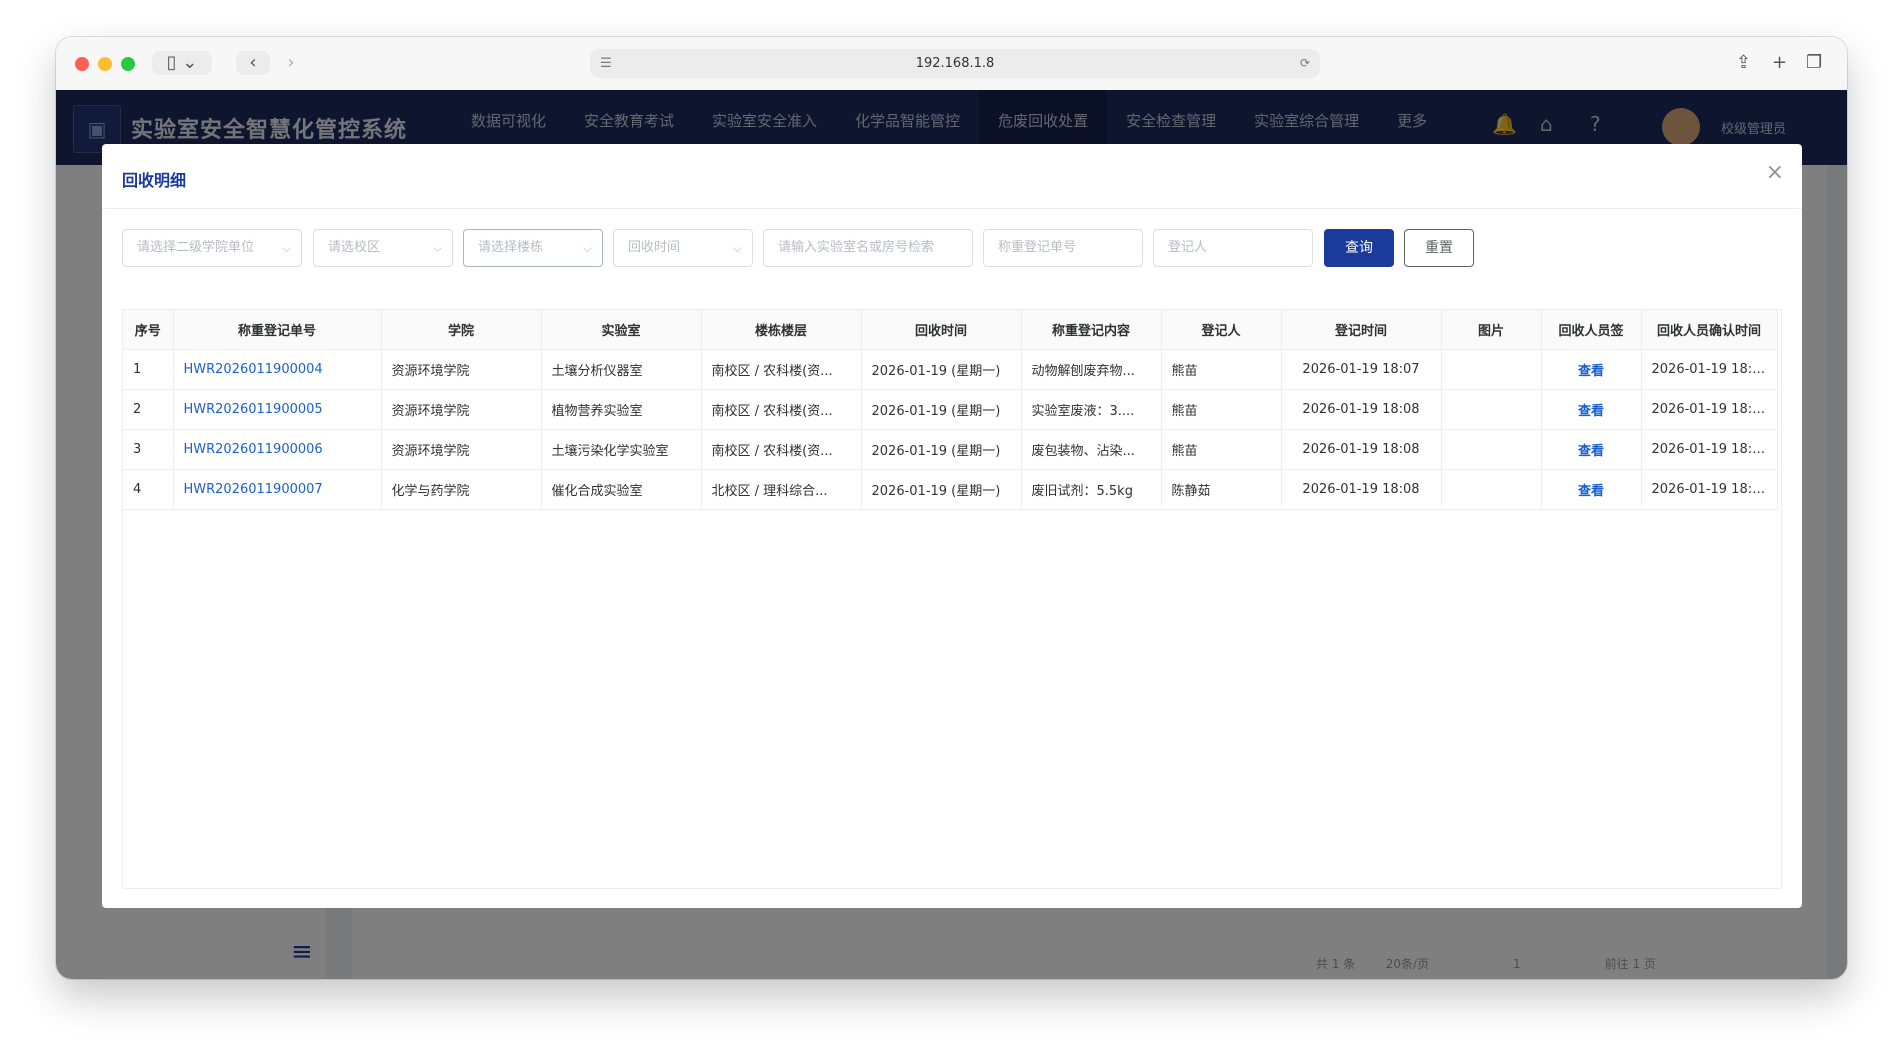 Image resolution: width=1903 pixels, height=1054 pixels. Describe the element at coordinates (1491, 330) in the screenshot. I see `col-header-image: 图片` at that location.